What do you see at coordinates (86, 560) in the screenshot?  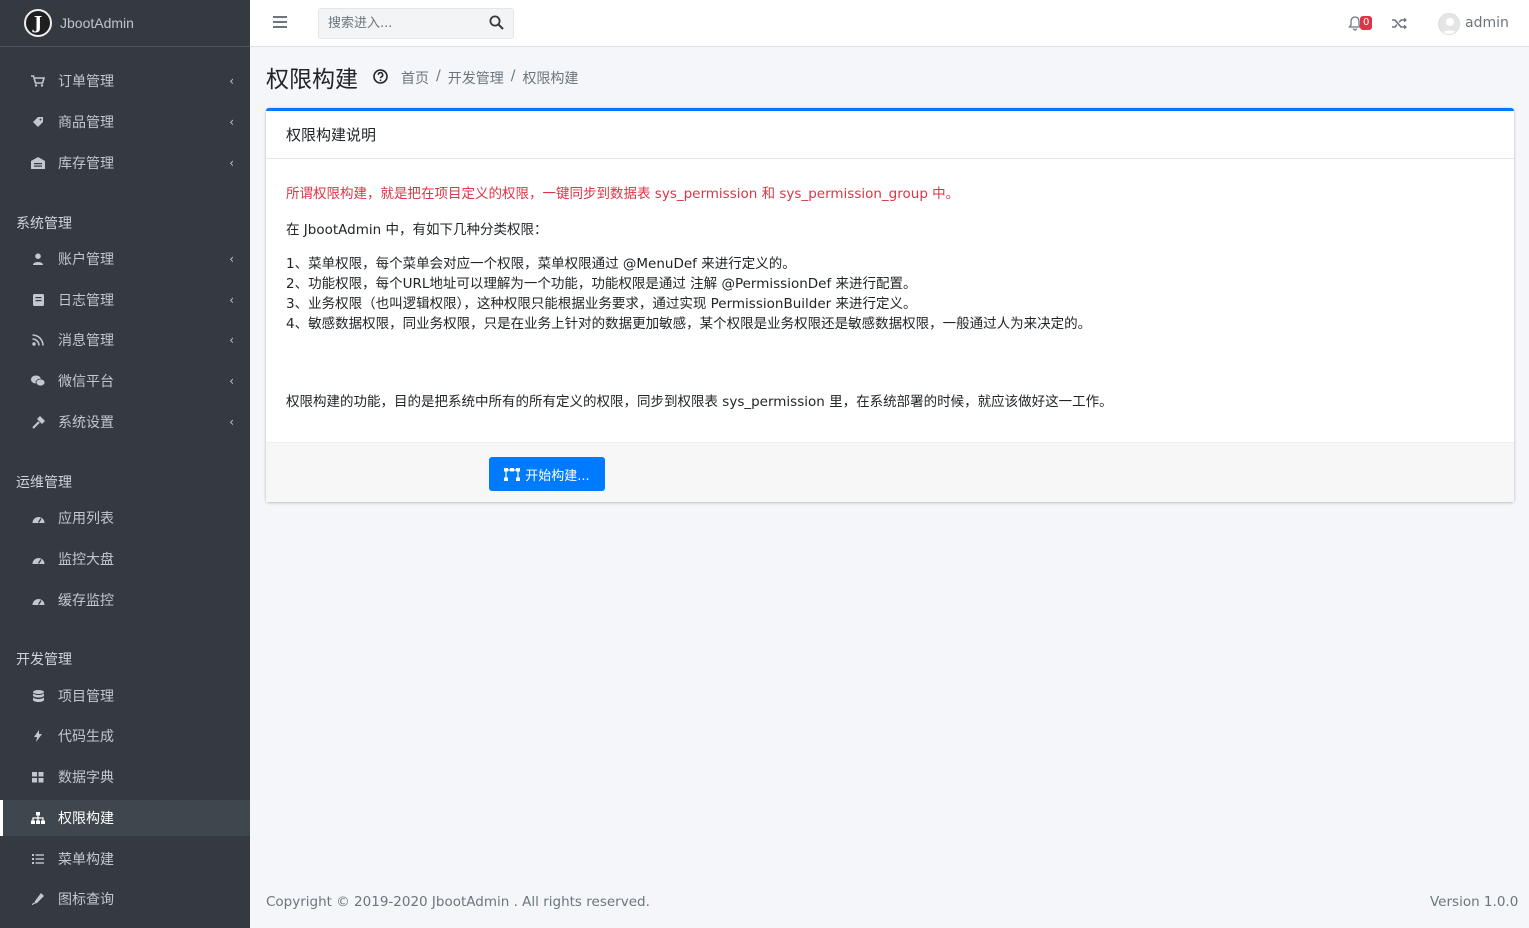 I see `sidebar-item-label: 监控大盘` at bounding box center [86, 560].